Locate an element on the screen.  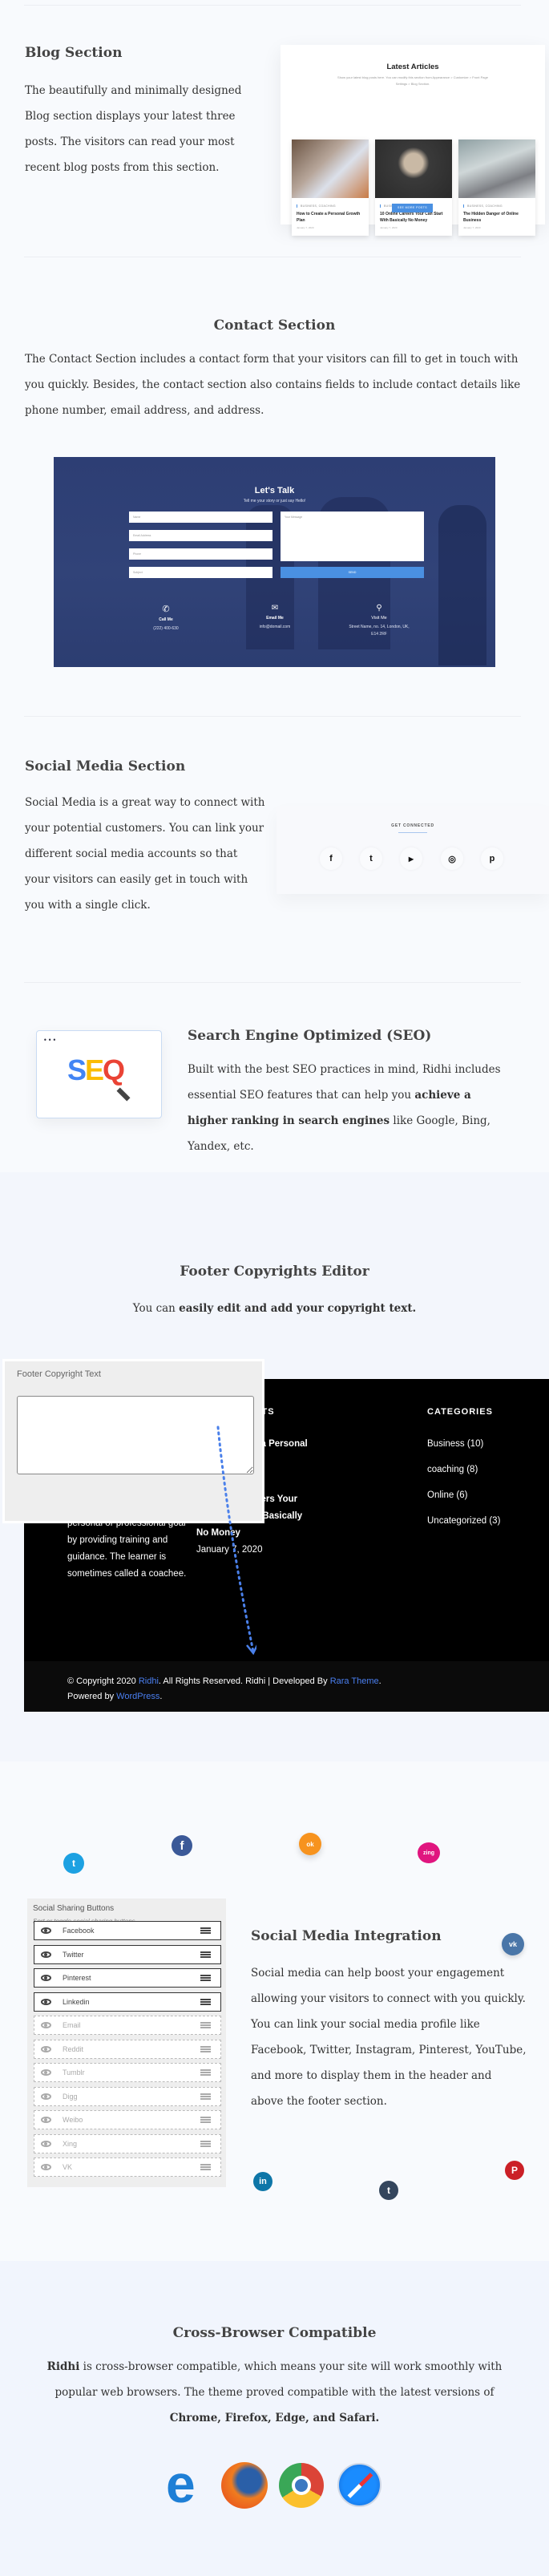
phone-input: Phone is located at coordinates (200, 554).